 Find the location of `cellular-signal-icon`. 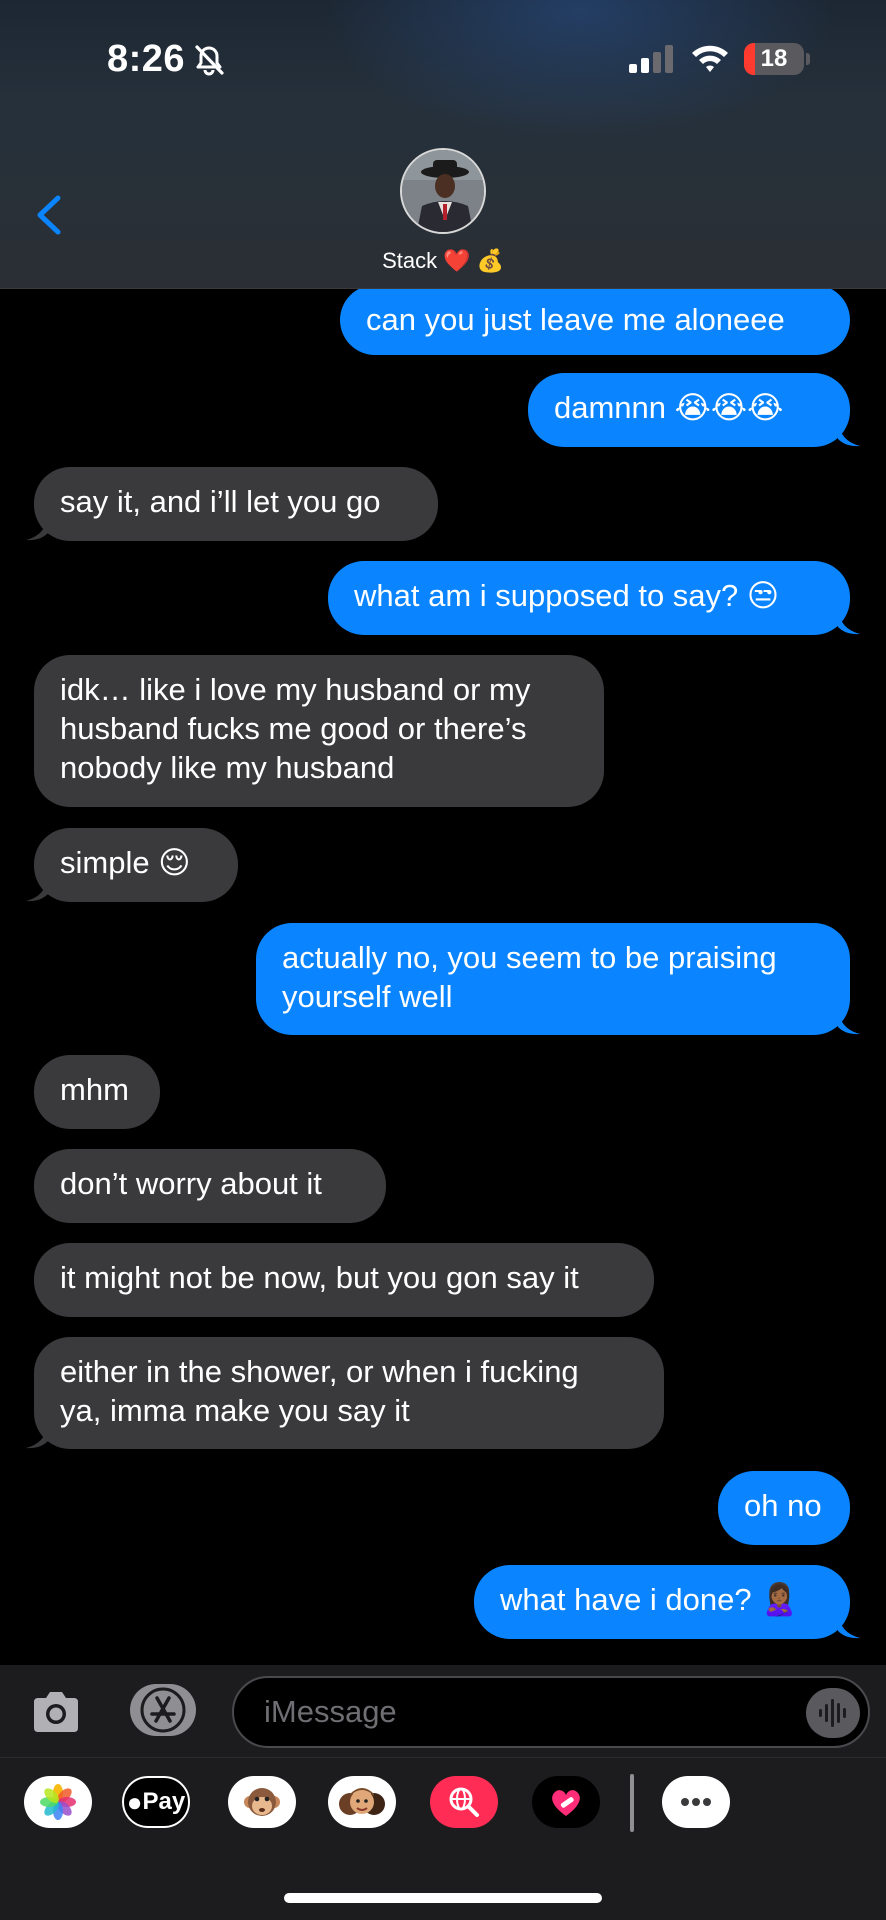

cellular-signal-icon is located at coordinates (651, 59).